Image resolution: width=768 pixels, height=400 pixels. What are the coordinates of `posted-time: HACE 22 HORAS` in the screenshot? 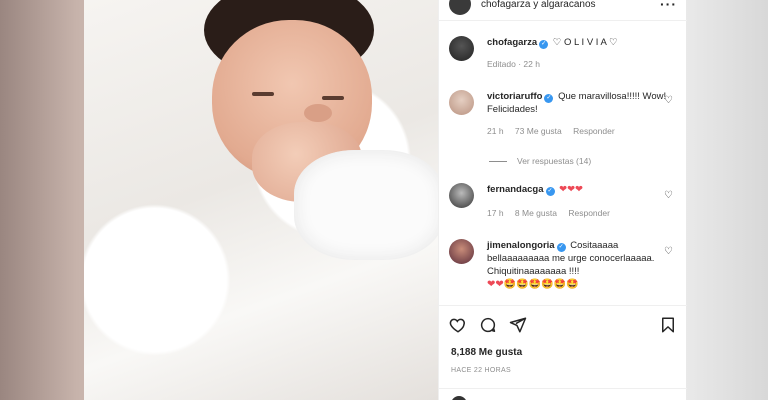 It's located at (481, 370).